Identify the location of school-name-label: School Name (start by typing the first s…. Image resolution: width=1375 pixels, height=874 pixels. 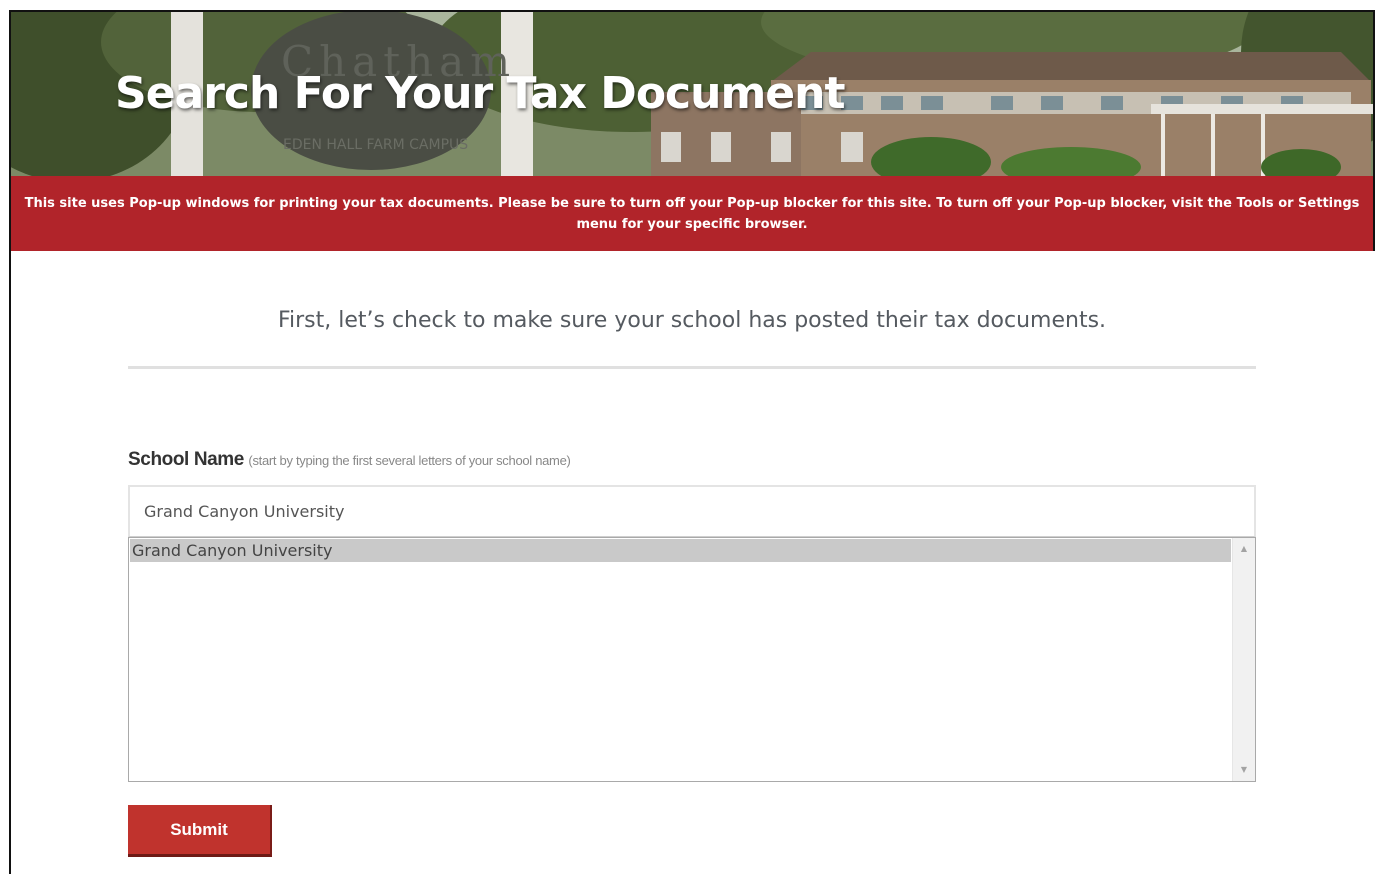
(349, 460).